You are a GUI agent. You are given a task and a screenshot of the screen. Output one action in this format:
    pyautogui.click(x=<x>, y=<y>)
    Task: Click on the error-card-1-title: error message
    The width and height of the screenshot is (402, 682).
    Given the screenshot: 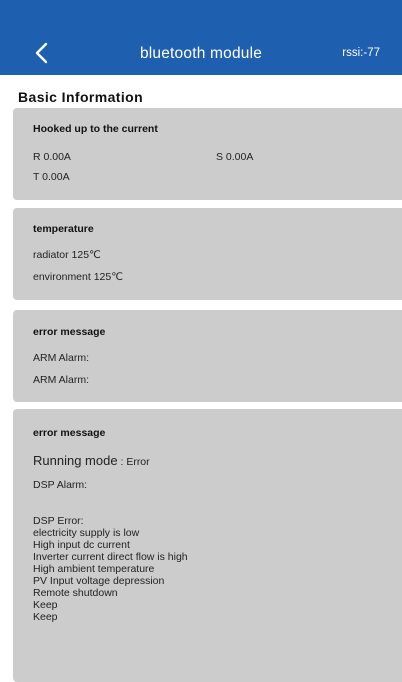 What is the action you would take?
    pyautogui.click(x=69, y=332)
    